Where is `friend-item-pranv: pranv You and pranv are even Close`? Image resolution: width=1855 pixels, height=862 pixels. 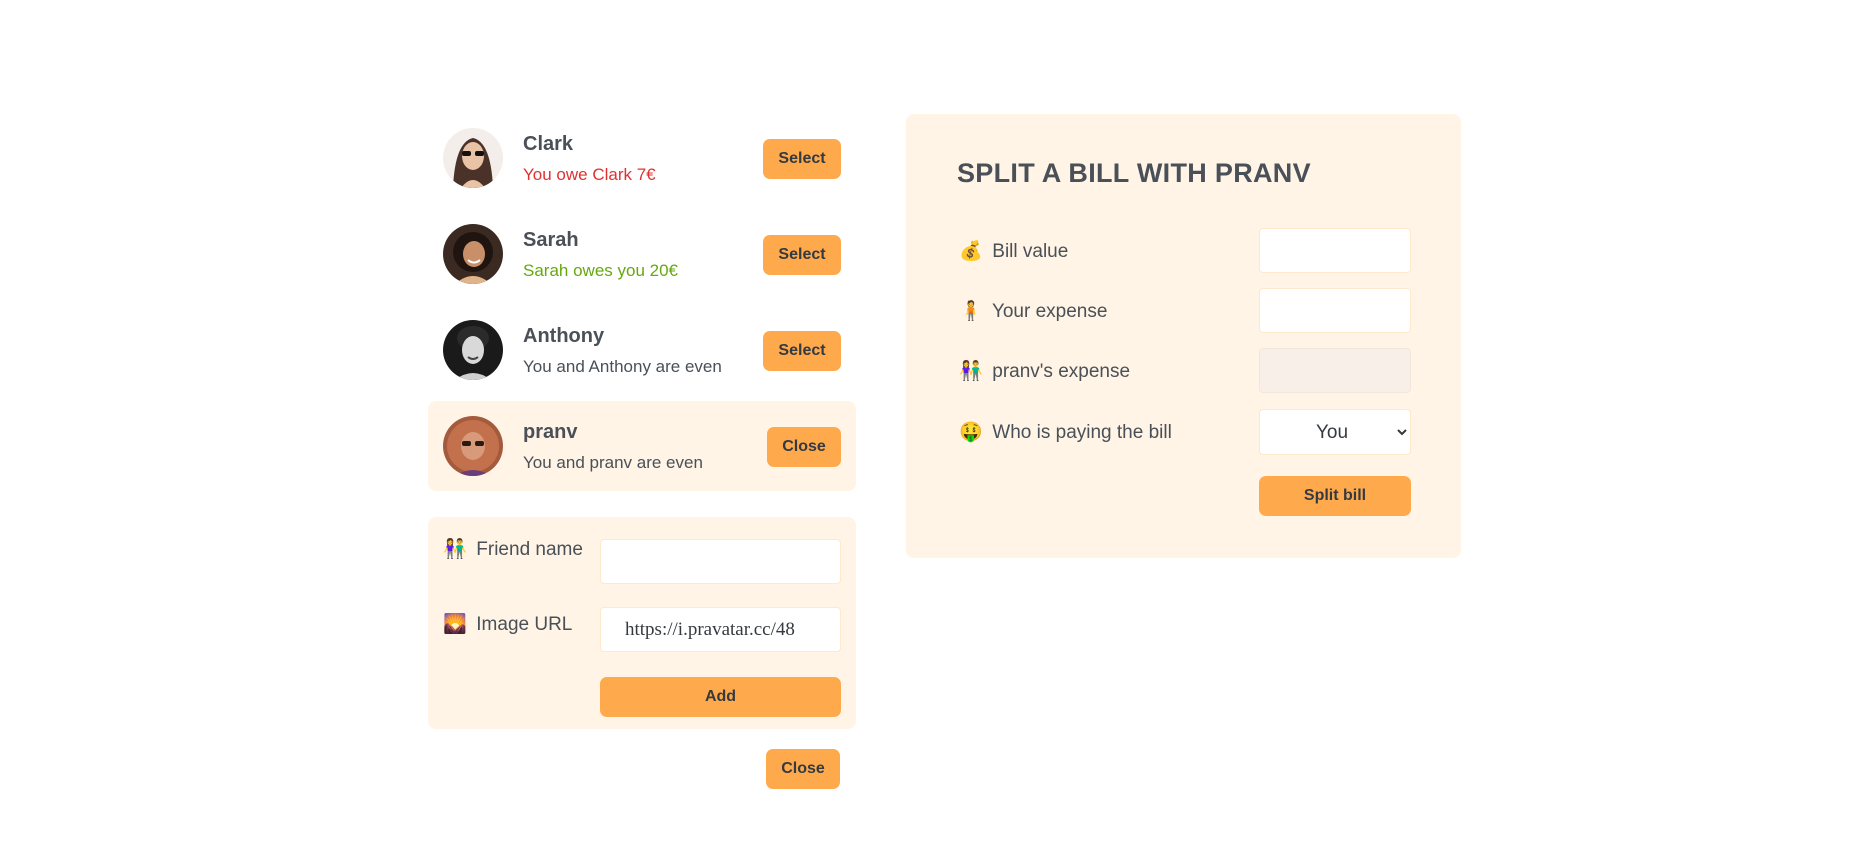 friend-item-pranv: pranv You and pranv are even Close is located at coordinates (642, 446).